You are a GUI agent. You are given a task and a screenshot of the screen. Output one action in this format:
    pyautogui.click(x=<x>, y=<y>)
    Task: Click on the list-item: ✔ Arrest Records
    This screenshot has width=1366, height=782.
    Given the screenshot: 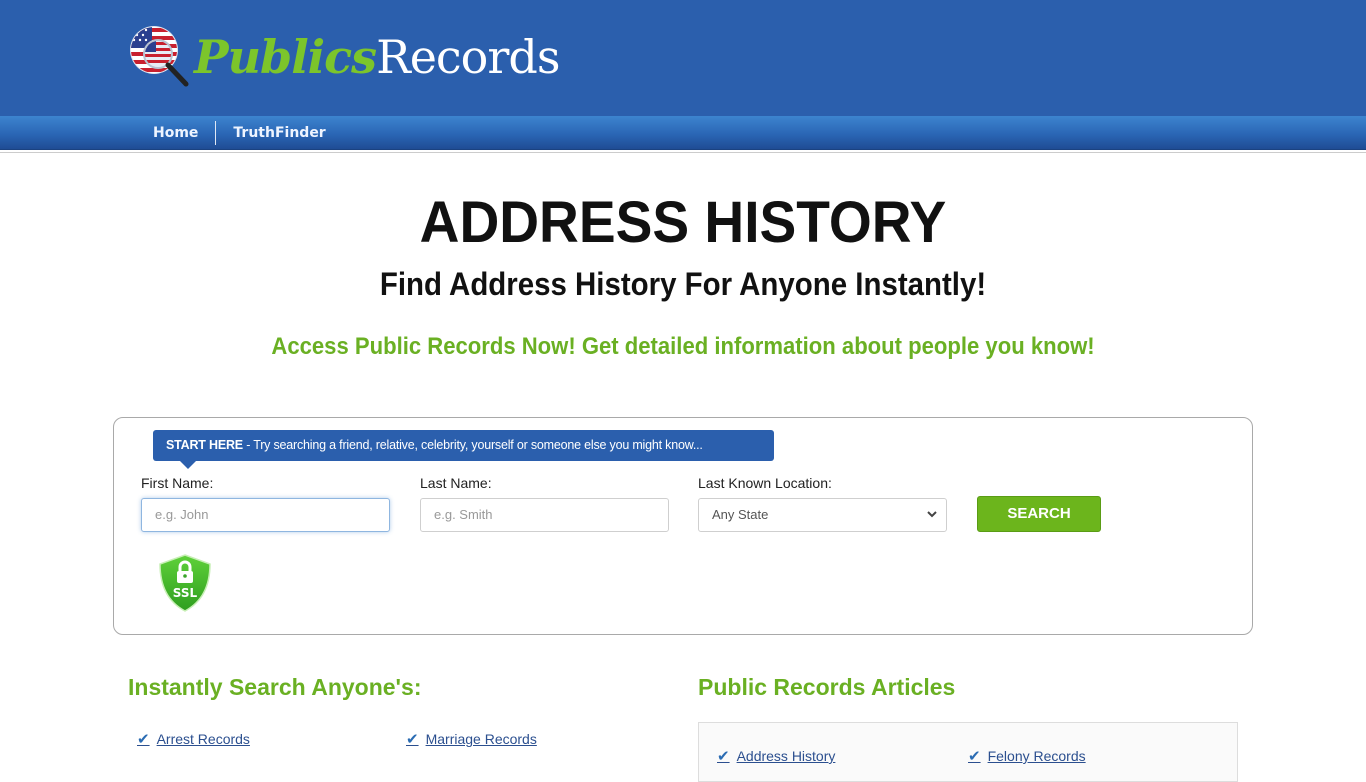 What is the action you would take?
    pyautogui.click(x=193, y=739)
    